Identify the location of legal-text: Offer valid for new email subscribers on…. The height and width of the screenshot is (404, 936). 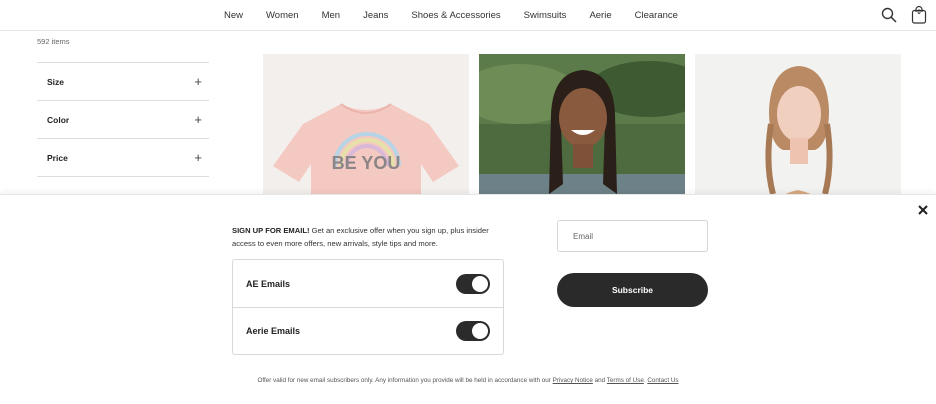
(405, 380).